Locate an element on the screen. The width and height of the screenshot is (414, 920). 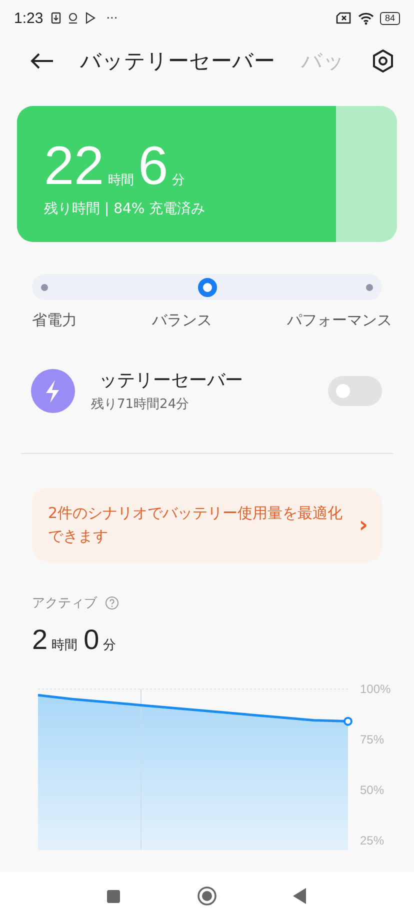
mode-thumb is located at coordinates (207, 287).